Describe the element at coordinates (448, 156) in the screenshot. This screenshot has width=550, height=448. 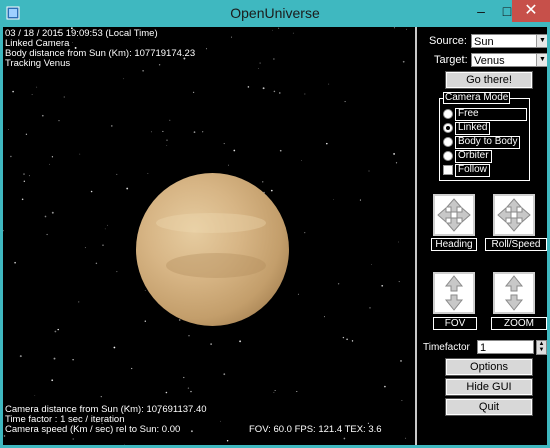
I see `radio-orbiter` at that location.